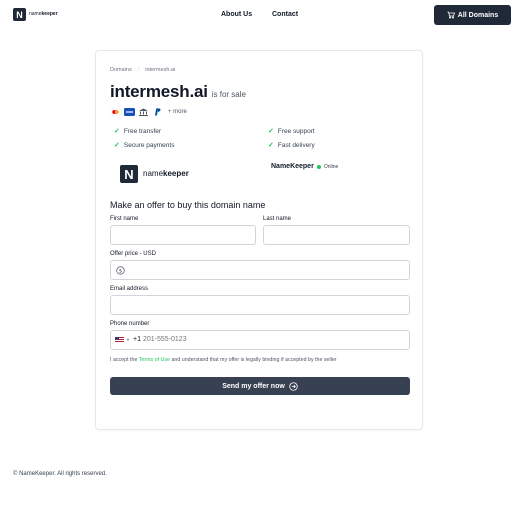 Image resolution: width=512 pixels, height=512 pixels. I want to click on breadcrumb: Domains / intermesh.ai, so click(142, 70).